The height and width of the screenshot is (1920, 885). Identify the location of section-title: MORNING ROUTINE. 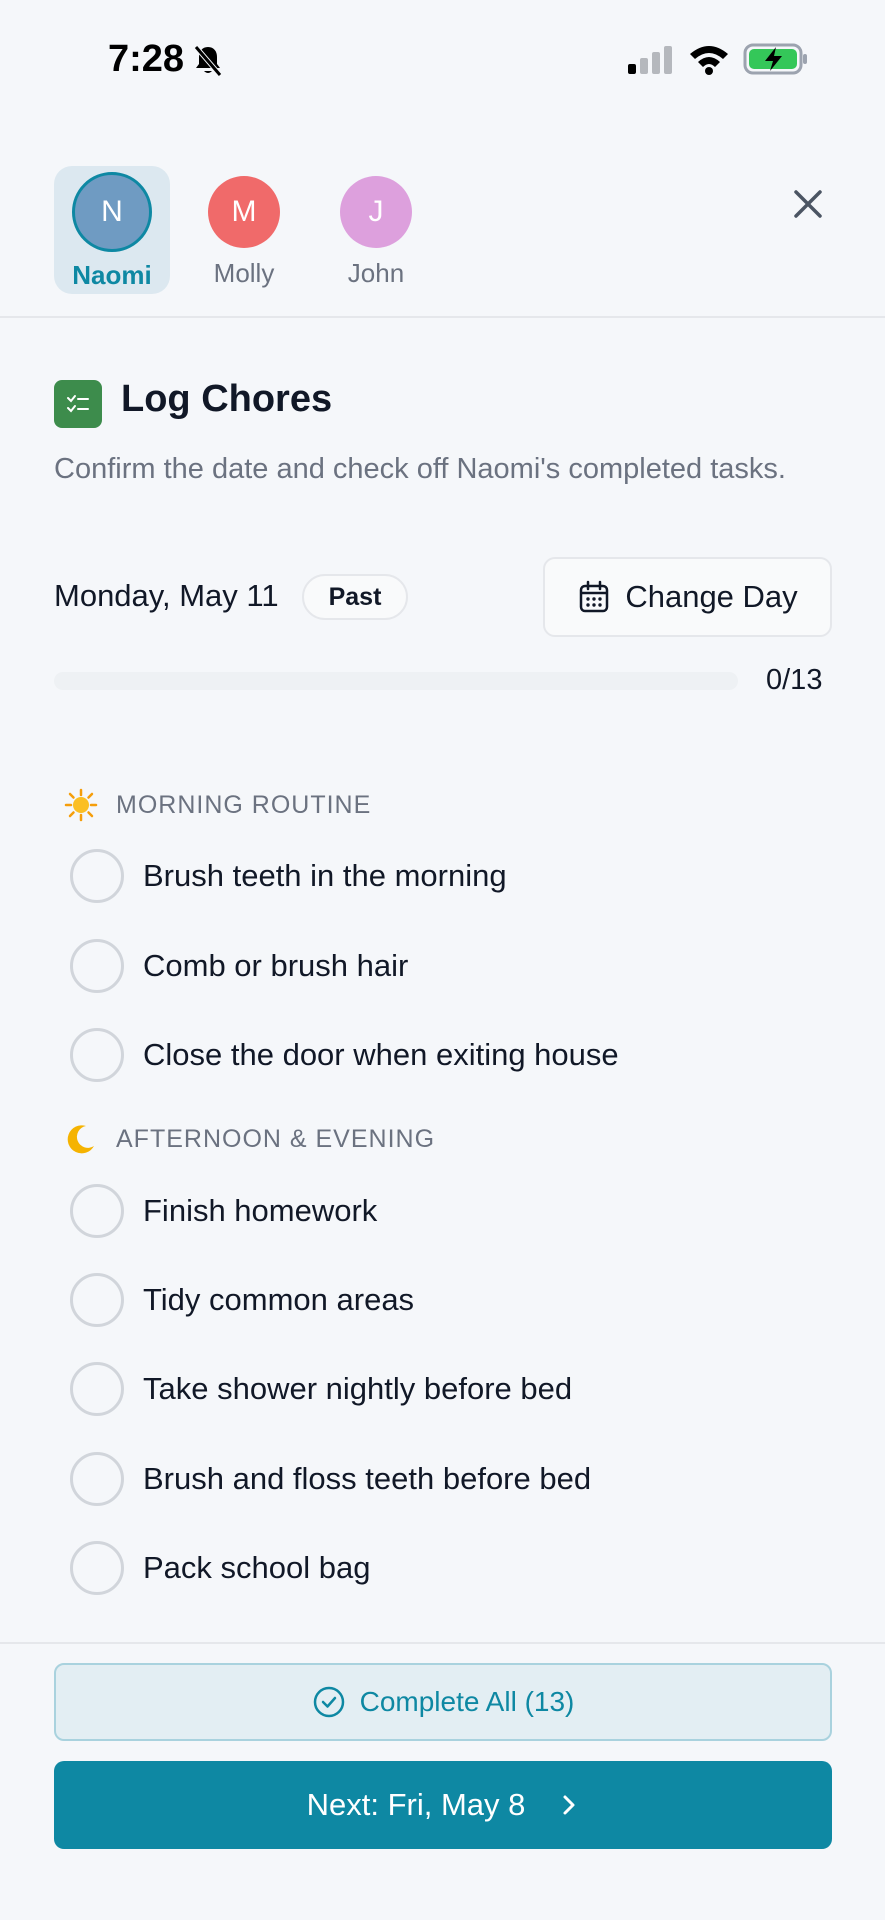
(244, 804).